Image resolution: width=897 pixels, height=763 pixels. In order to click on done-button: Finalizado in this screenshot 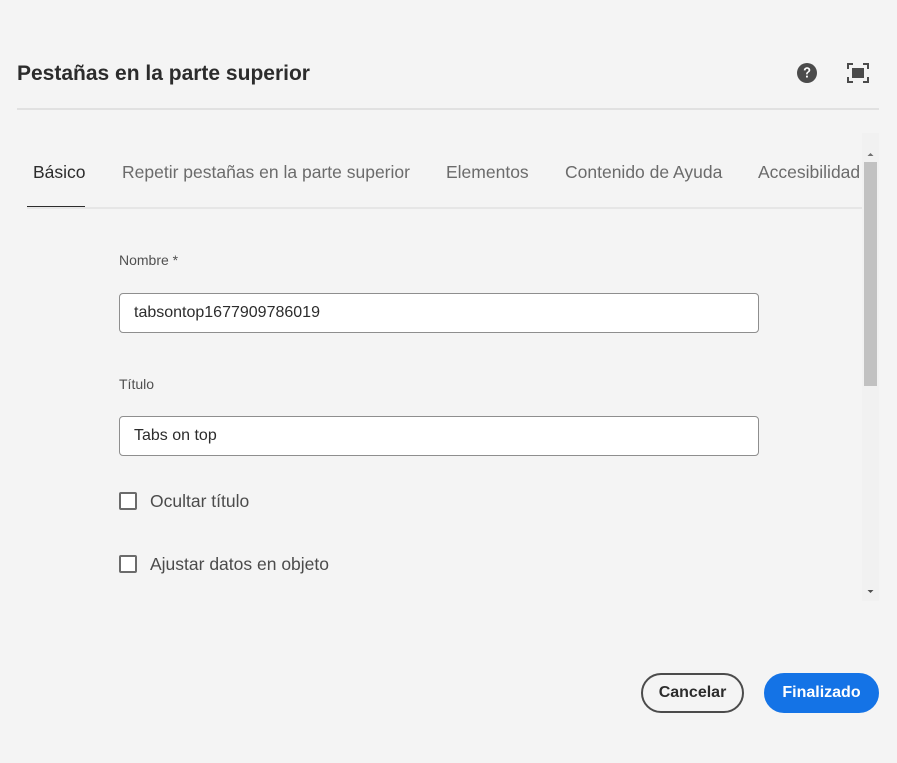, I will do `click(821, 693)`.